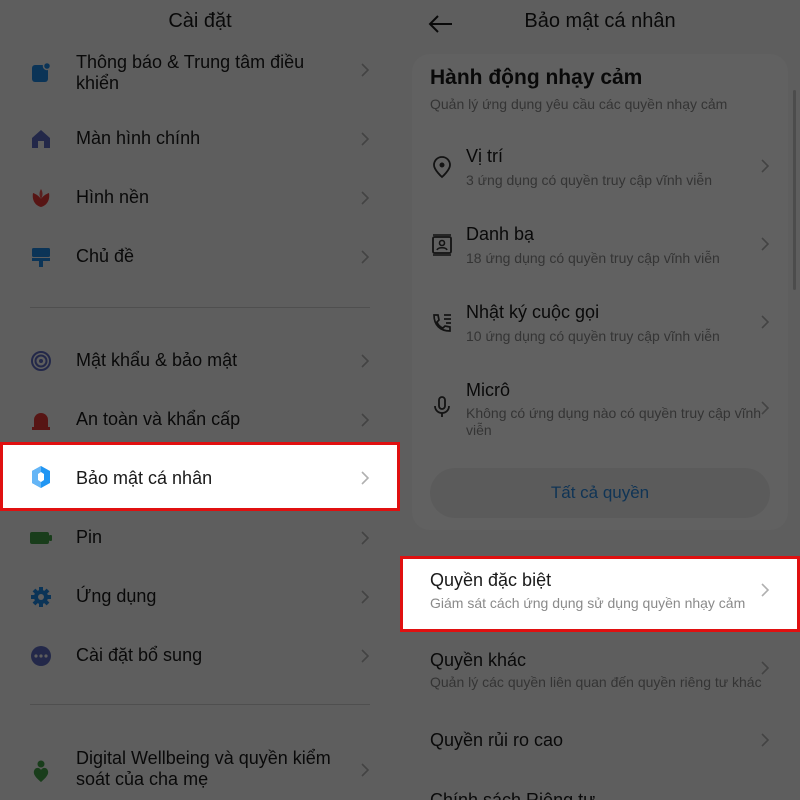 The image size is (800, 800). Describe the element at coordinates (41, 420) in the screenshot. I see `emergency-alarm-icon` at that location.